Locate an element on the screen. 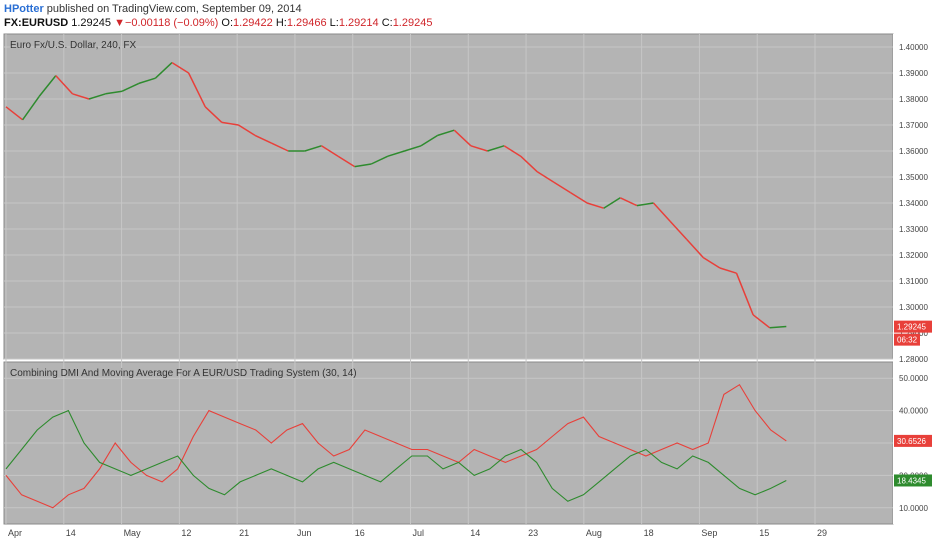  last-price: 1.29245 is located at coordinates (91, 23).